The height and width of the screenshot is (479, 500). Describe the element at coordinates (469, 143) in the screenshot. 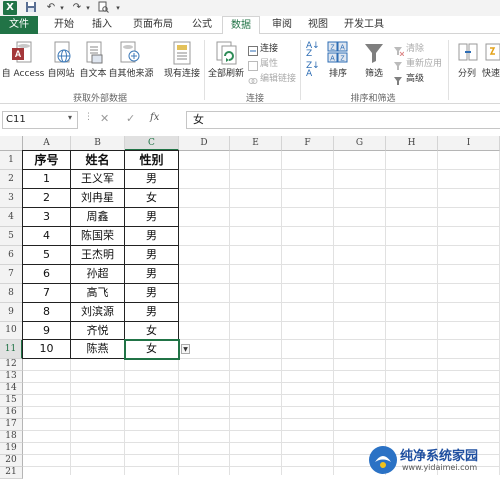

I see `column-header-i: I` at that location.